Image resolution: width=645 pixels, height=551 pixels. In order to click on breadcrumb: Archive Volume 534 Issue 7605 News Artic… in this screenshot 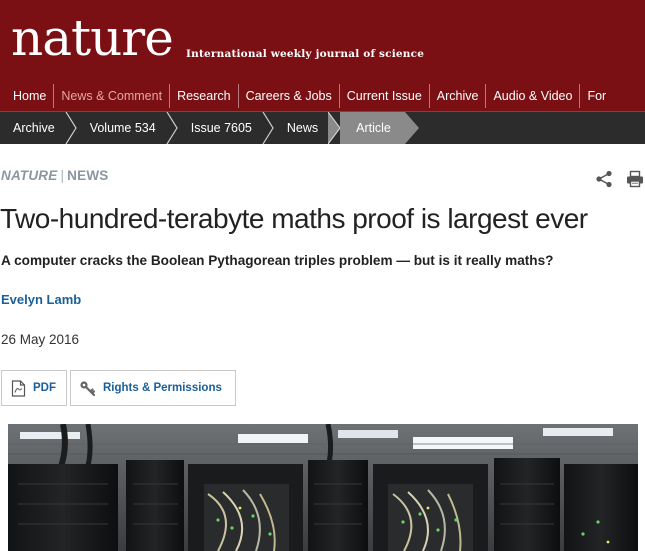, I will do `click(322, 127)`.